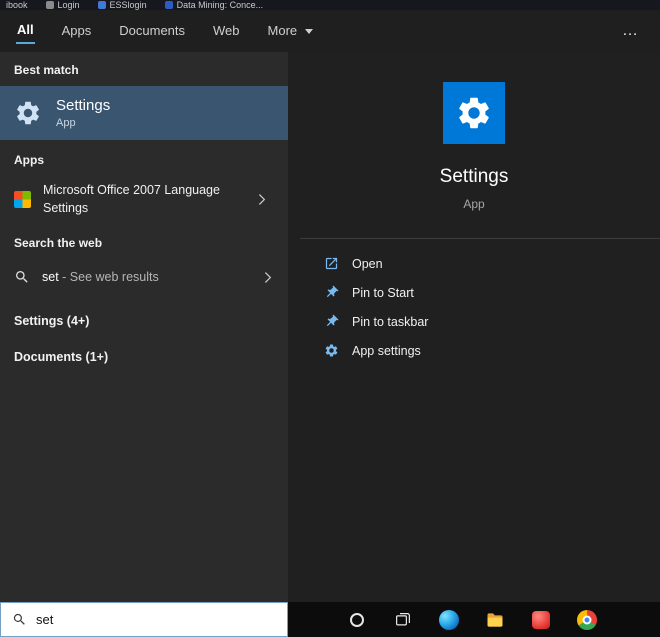  I want to click on web-query: set, so click(50, 277).